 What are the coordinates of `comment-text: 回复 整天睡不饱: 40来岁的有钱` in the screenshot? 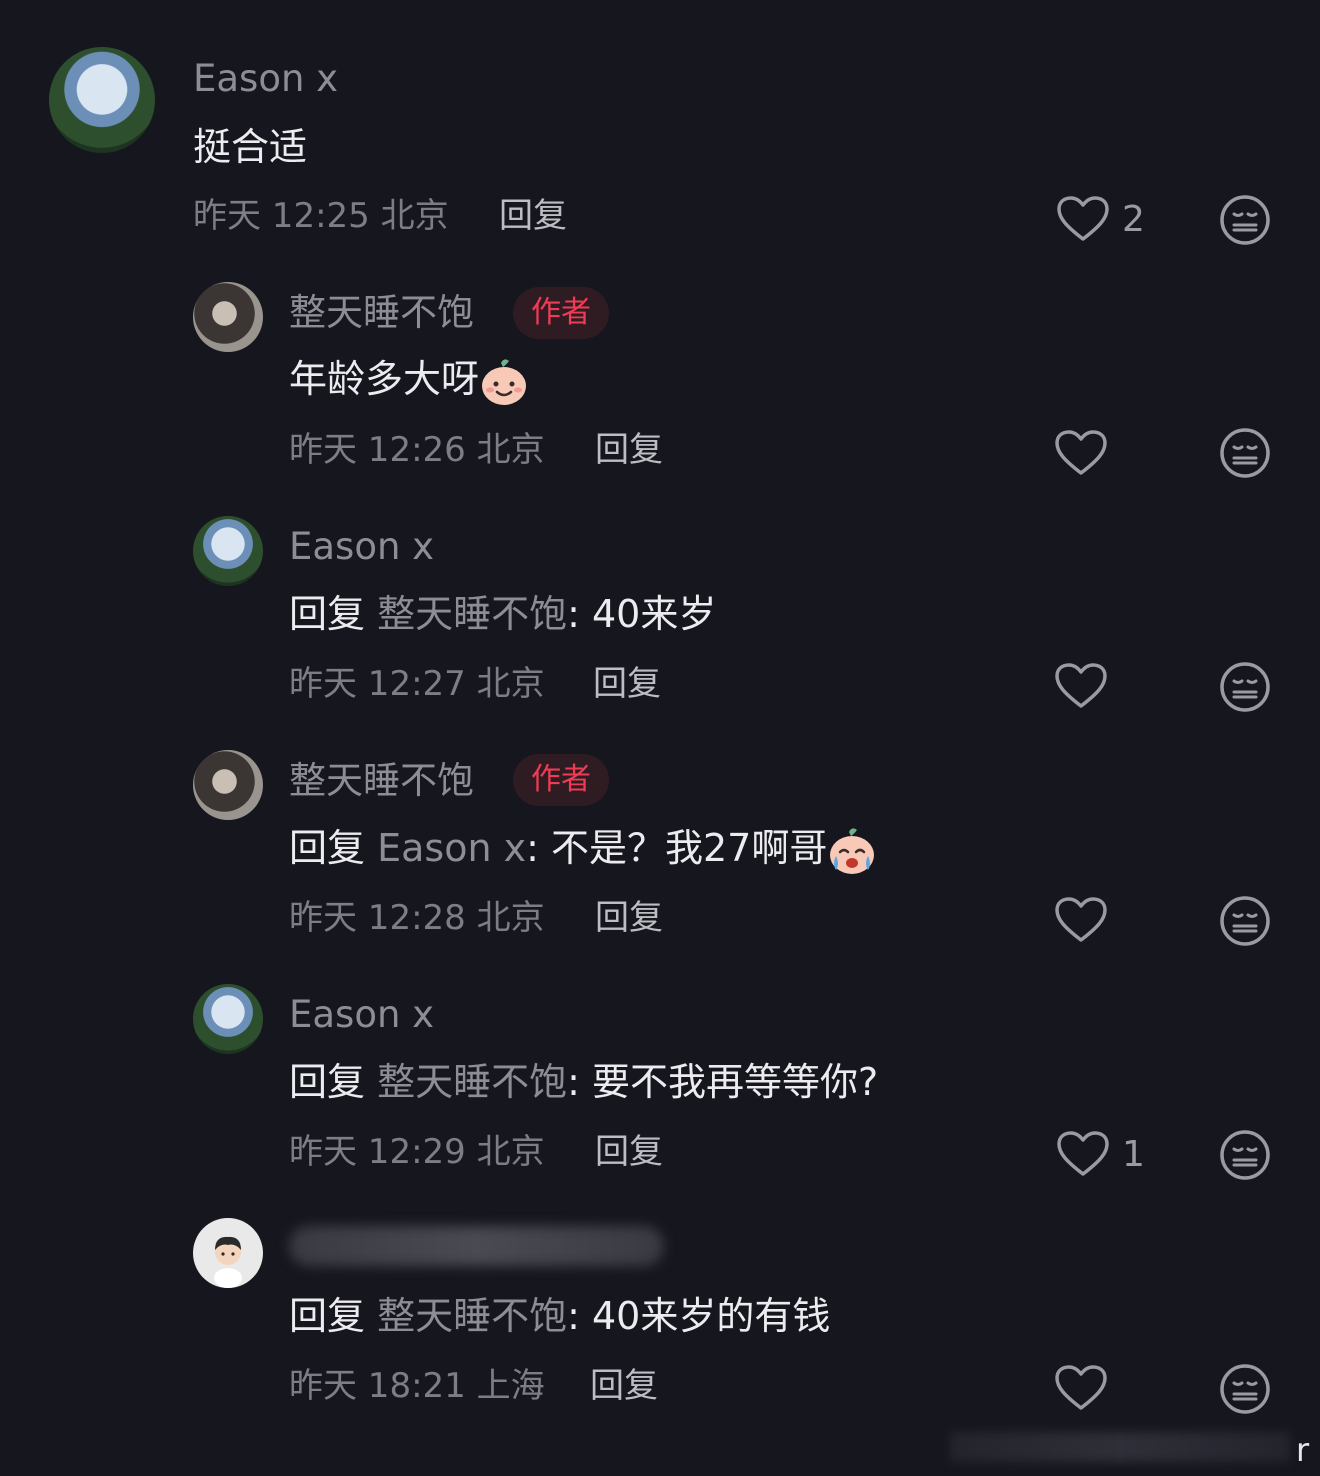 It's located at (559, 1316).